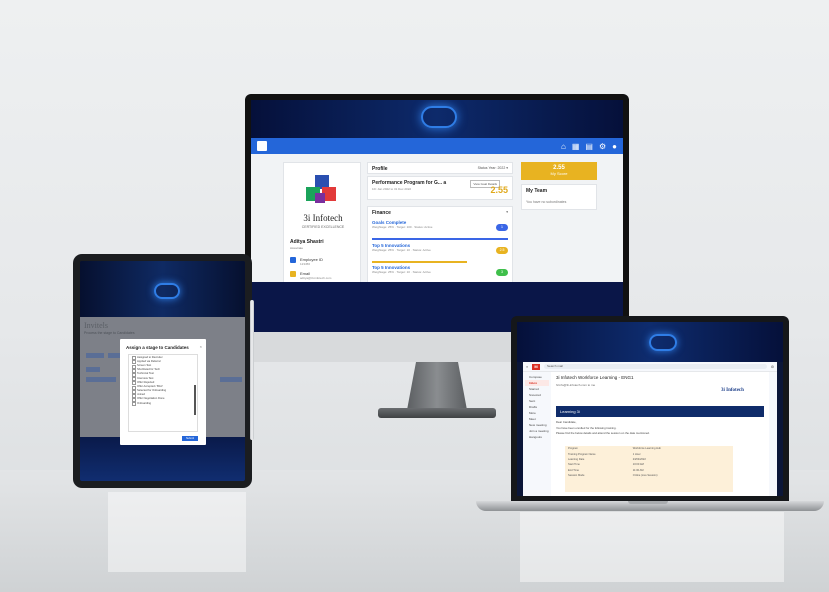  I want to click on collapse-icon: ▾, so click(507, 213).